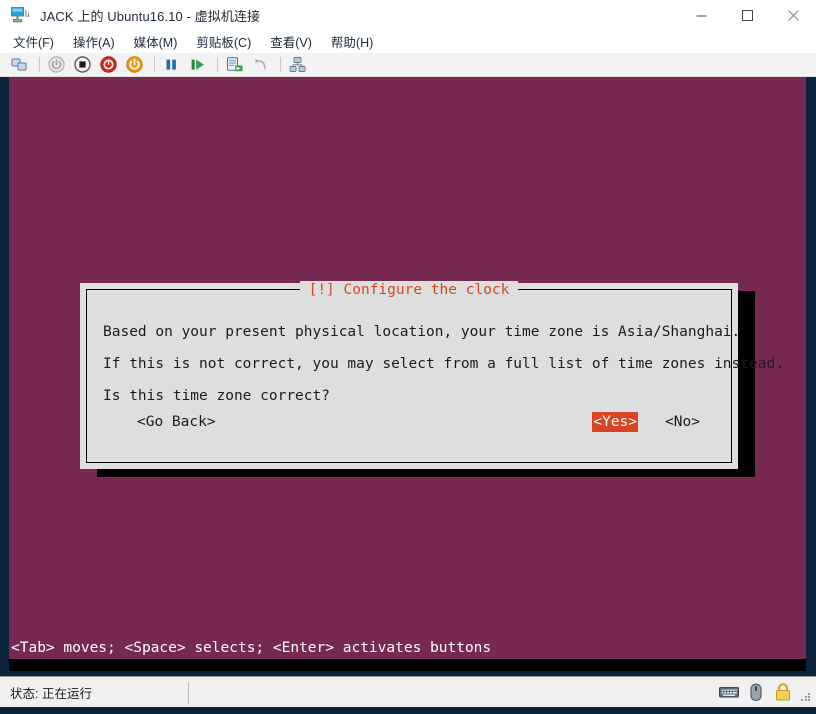 The width and height of the screenshot is (816, 714). Describe the element at coordinates (176, 422) in the screenshot. I see `go-back-button: <Go Back>` at that location.